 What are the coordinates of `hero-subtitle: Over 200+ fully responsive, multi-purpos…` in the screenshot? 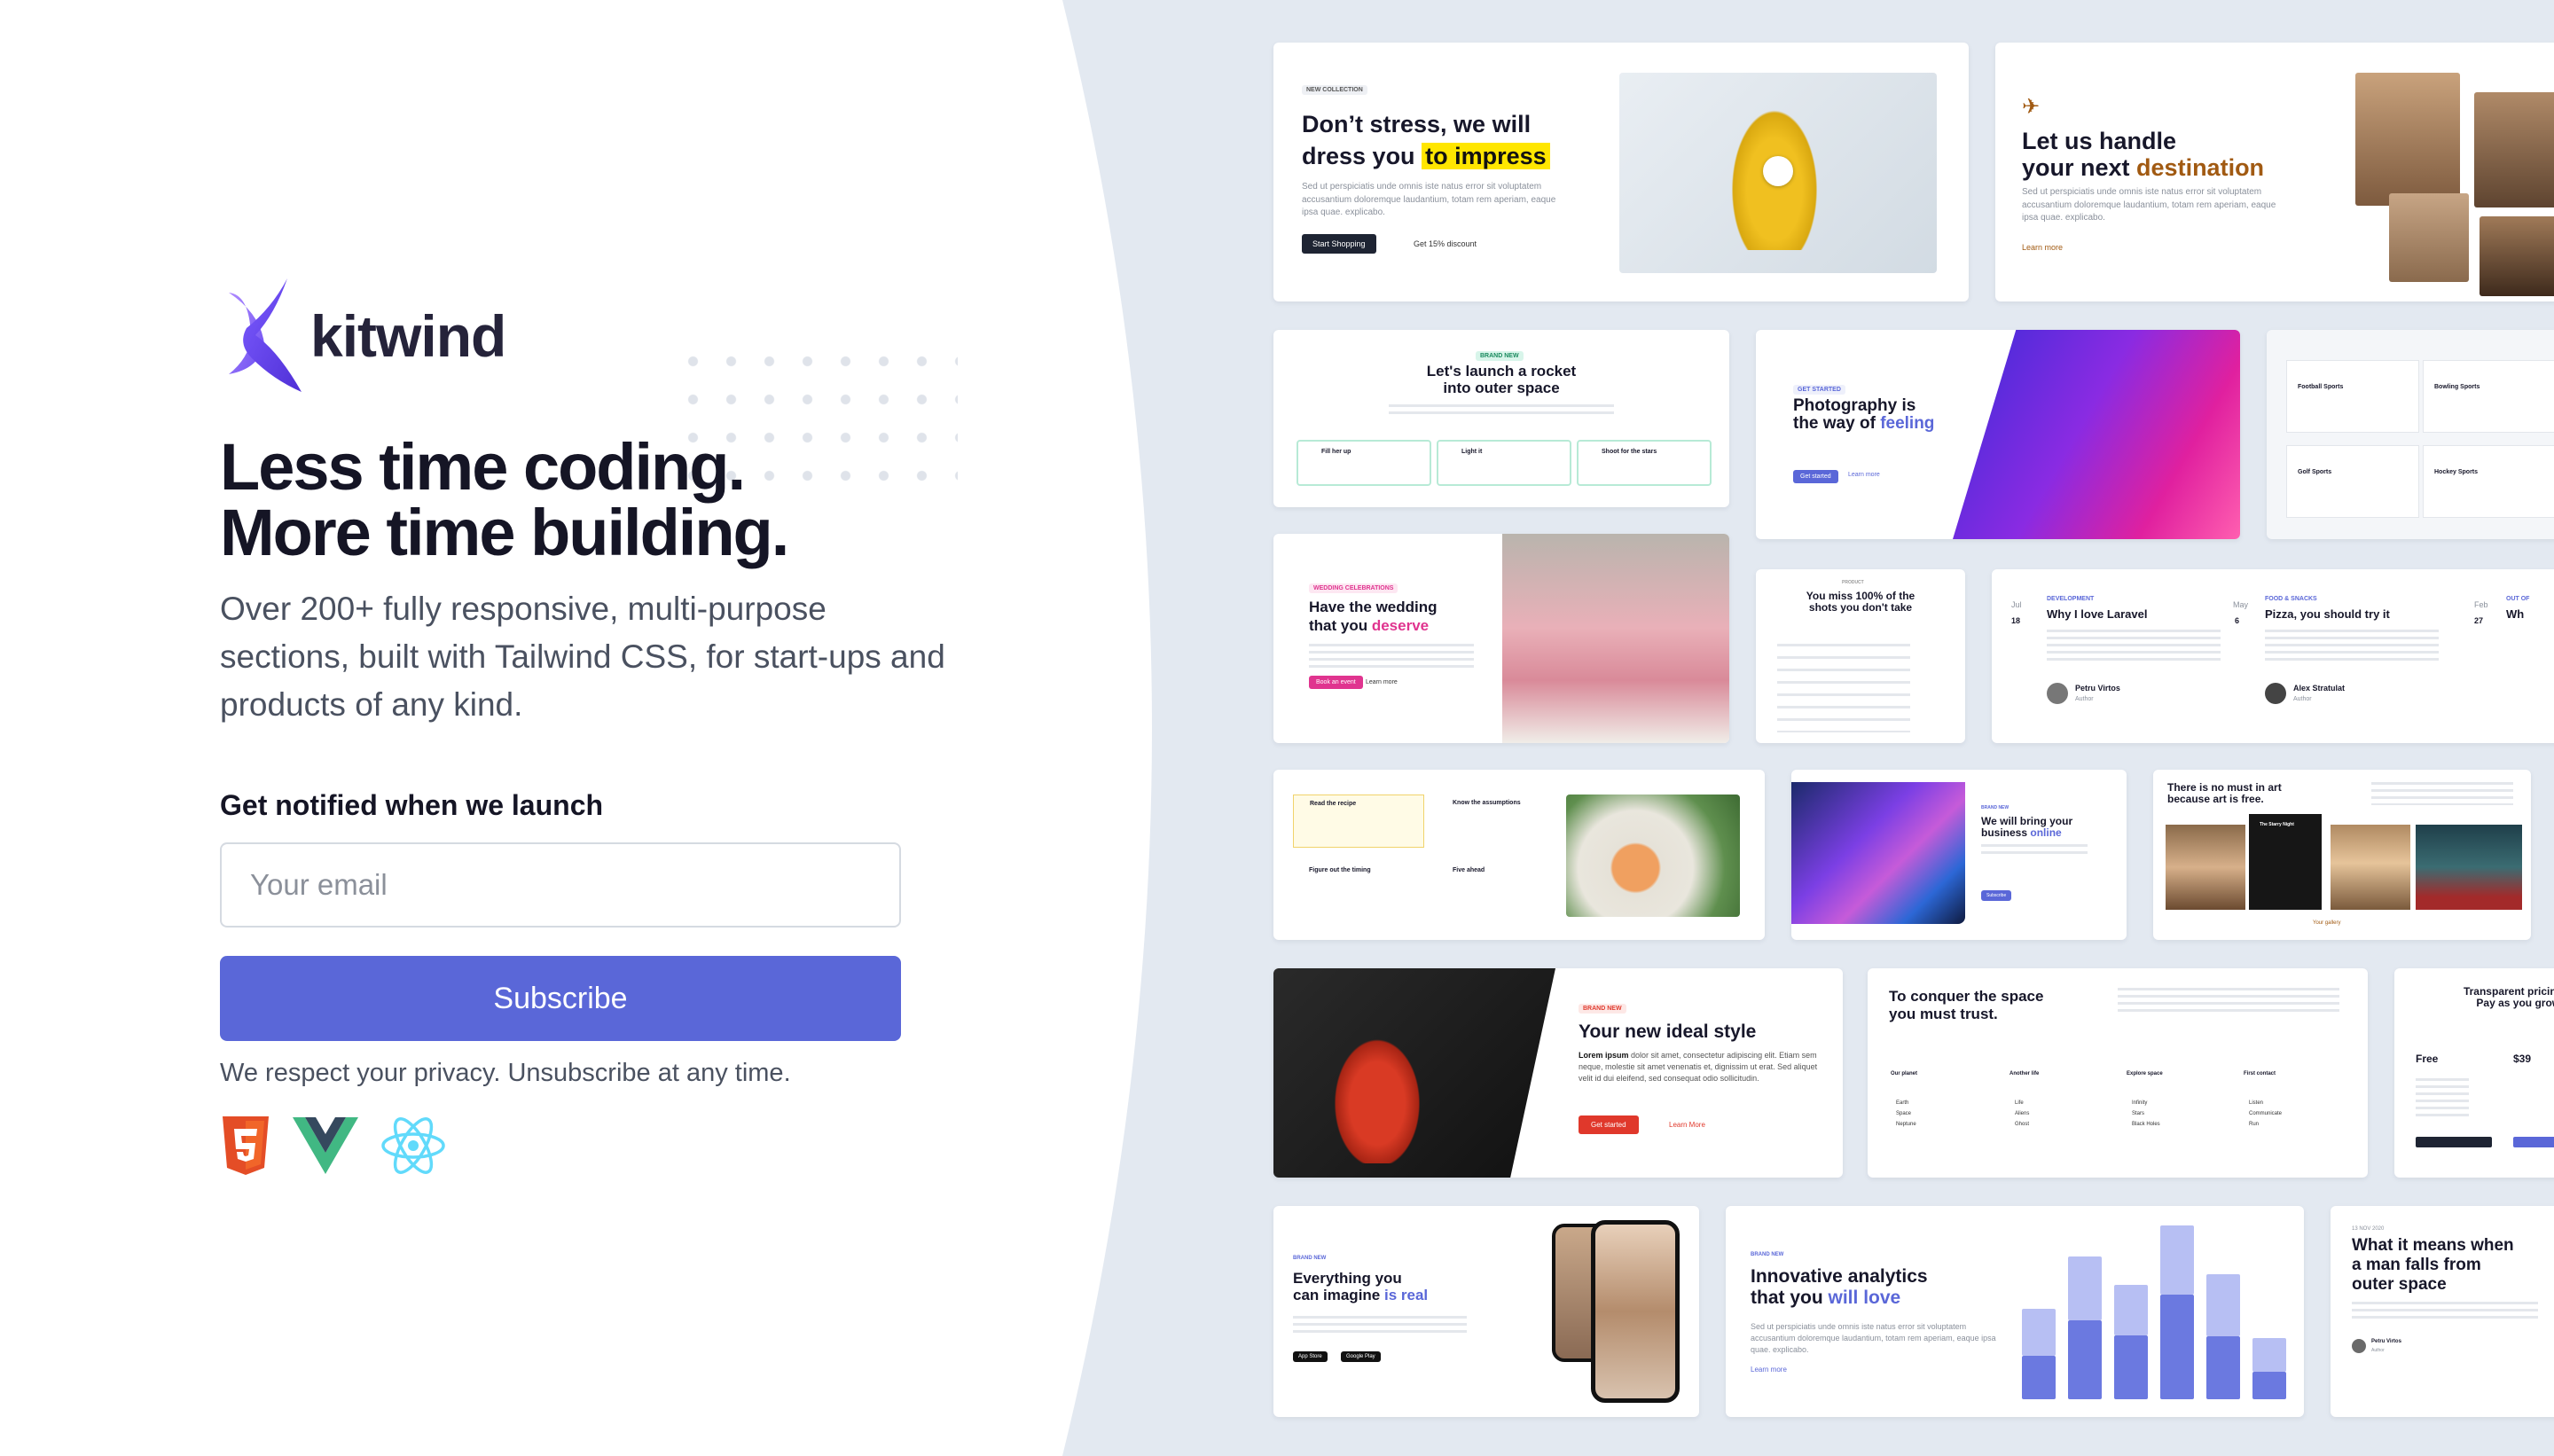 It's located at (582, 657).